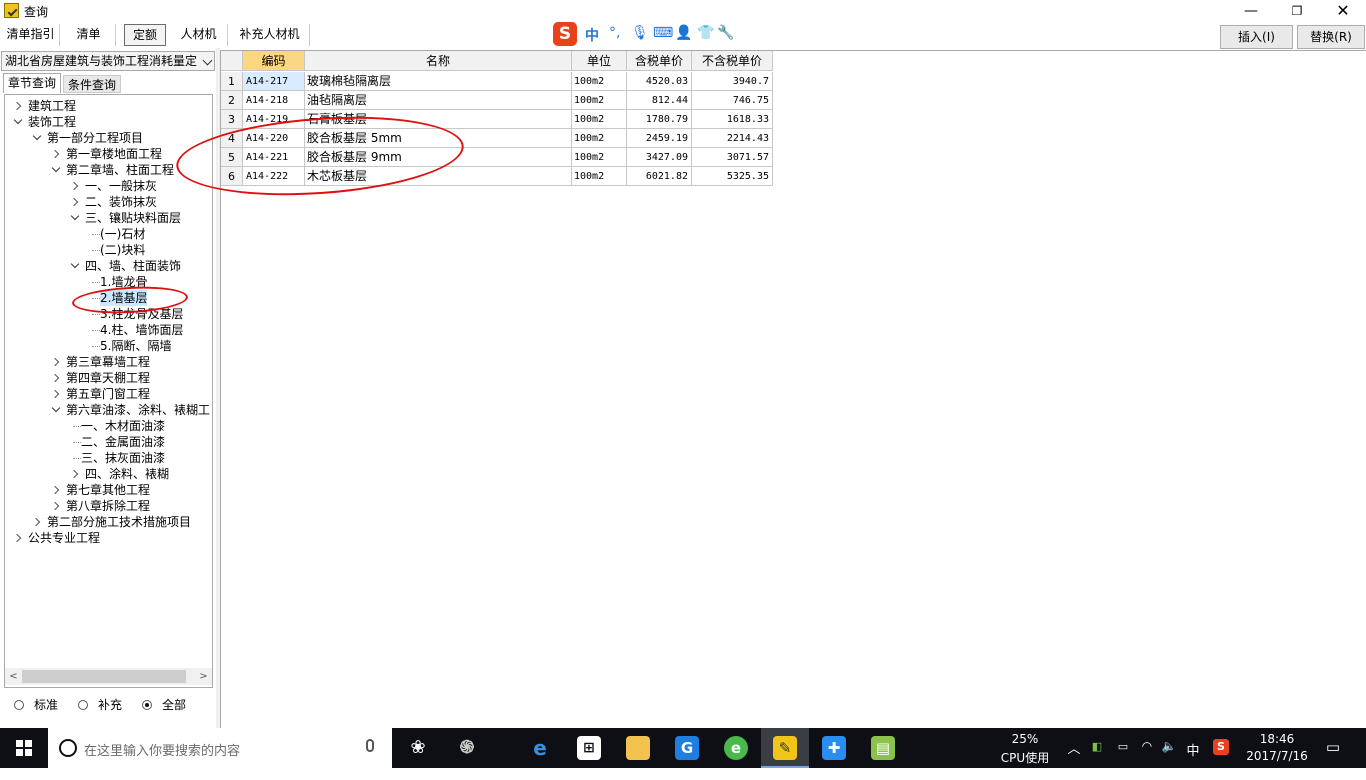 The height and width of the screenshot is (780, 1366). What do you see at coordinates (107, 122) in the screenshot?
I see `tree-item: 装饰工程` at bounding box center [107, 122].